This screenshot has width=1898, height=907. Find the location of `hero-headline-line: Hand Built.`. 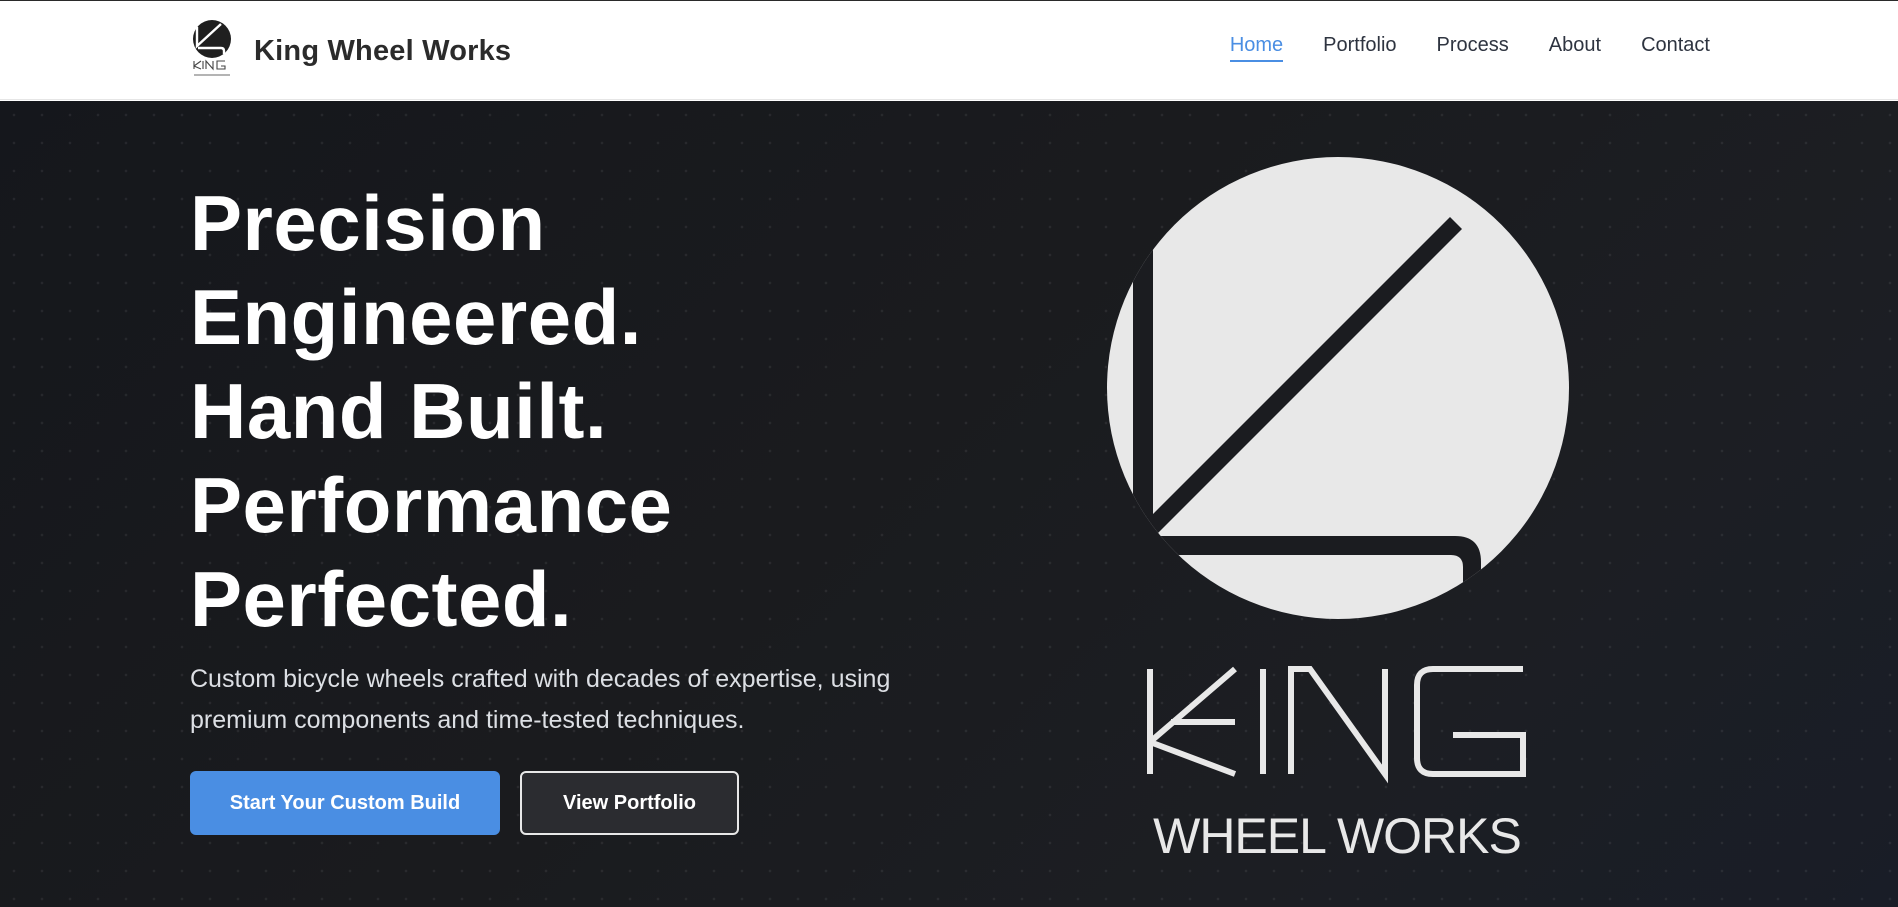

hero-headline-line: Hand Built. is located at coordinates (399, 411).